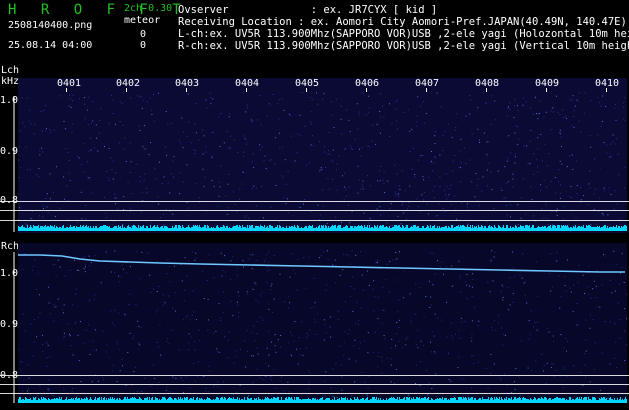  What do you see at coordinates (314, 211) in the screenshot?
I see `lch-grid` at bounding box center [314, 211].